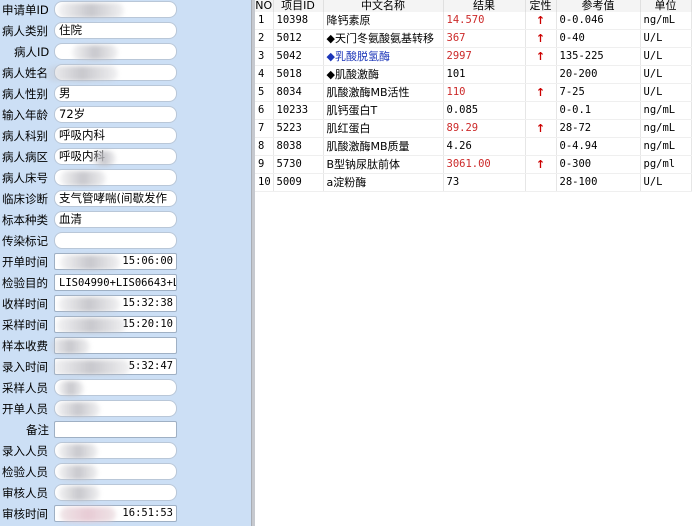  What do you see at coordinates (115, 219) in the screenshot?
I see `specimen-type-input: 血清` at bounding box center [115, 219].